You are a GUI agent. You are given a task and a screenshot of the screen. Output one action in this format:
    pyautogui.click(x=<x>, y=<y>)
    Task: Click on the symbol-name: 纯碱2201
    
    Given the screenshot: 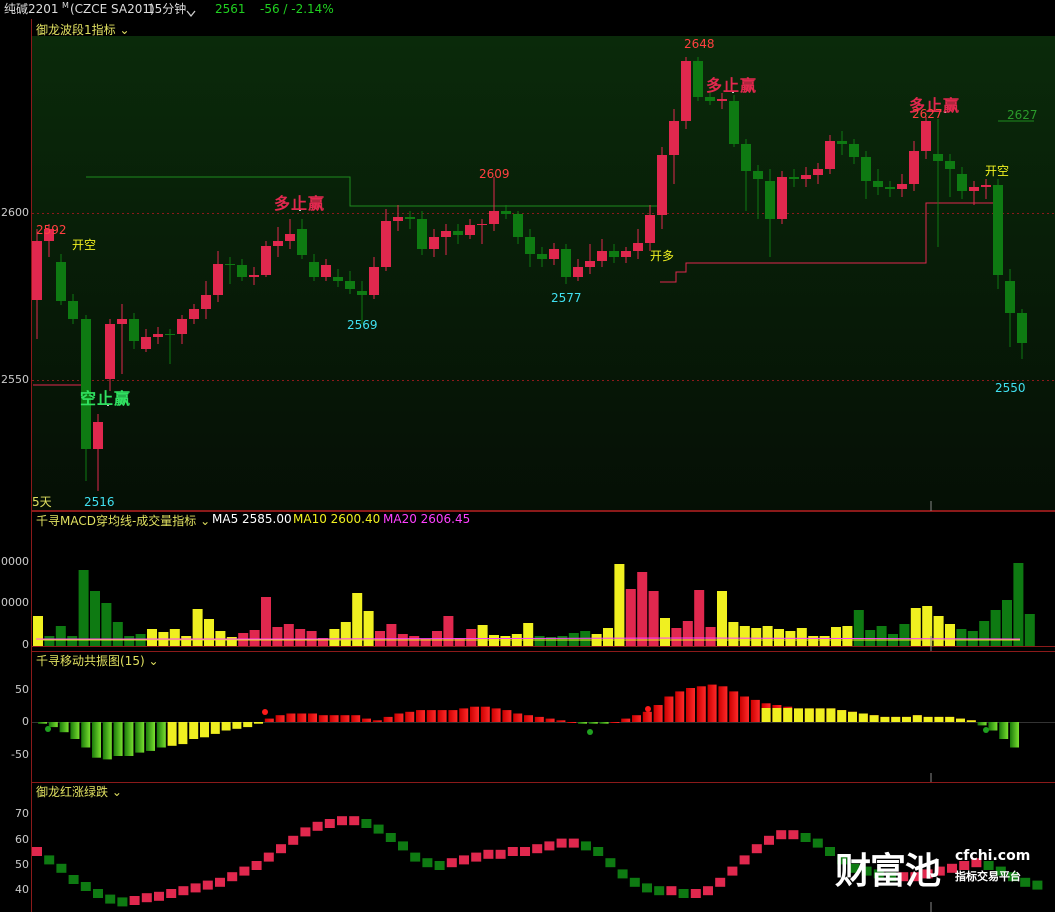 What is the action you would take?
    pyautogui.click(x=31, y=9)
    